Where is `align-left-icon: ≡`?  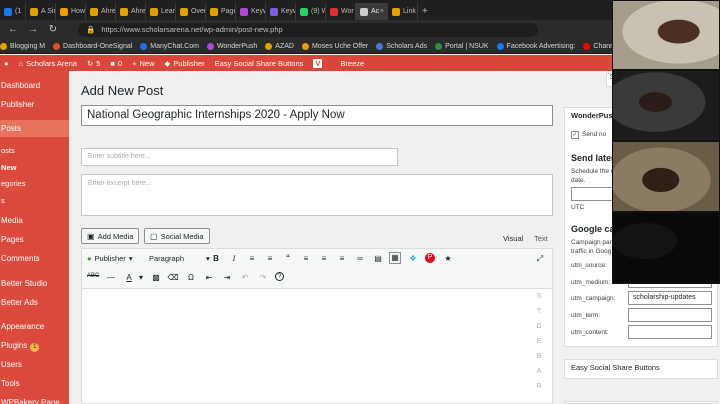
align-left-icon: ≡ is located at coordinates (306, 258).